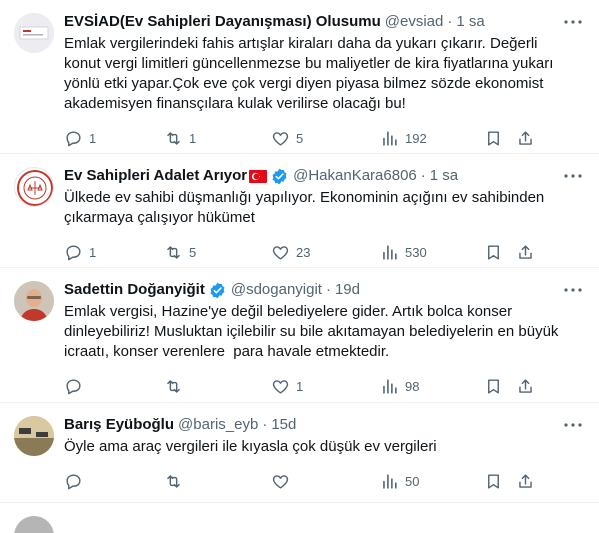  What do you see at coordinates (258, 176) in the screenshot?
I see `turkey-flag-icon` at bounding box center [258, 176].